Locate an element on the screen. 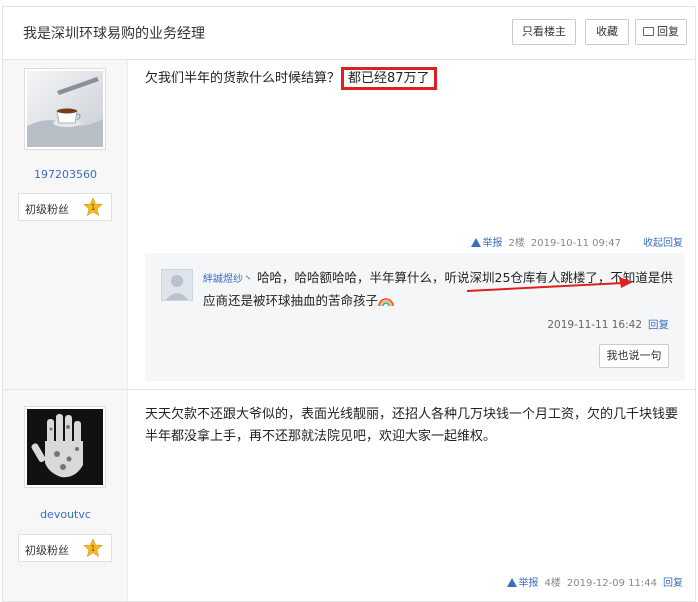 This screenshot has height=602, width=698. red-arrow-annotation is located at coordinates (549, 284).